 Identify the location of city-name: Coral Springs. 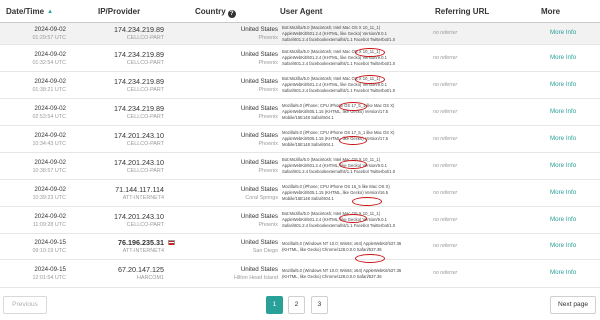
(261, 198).